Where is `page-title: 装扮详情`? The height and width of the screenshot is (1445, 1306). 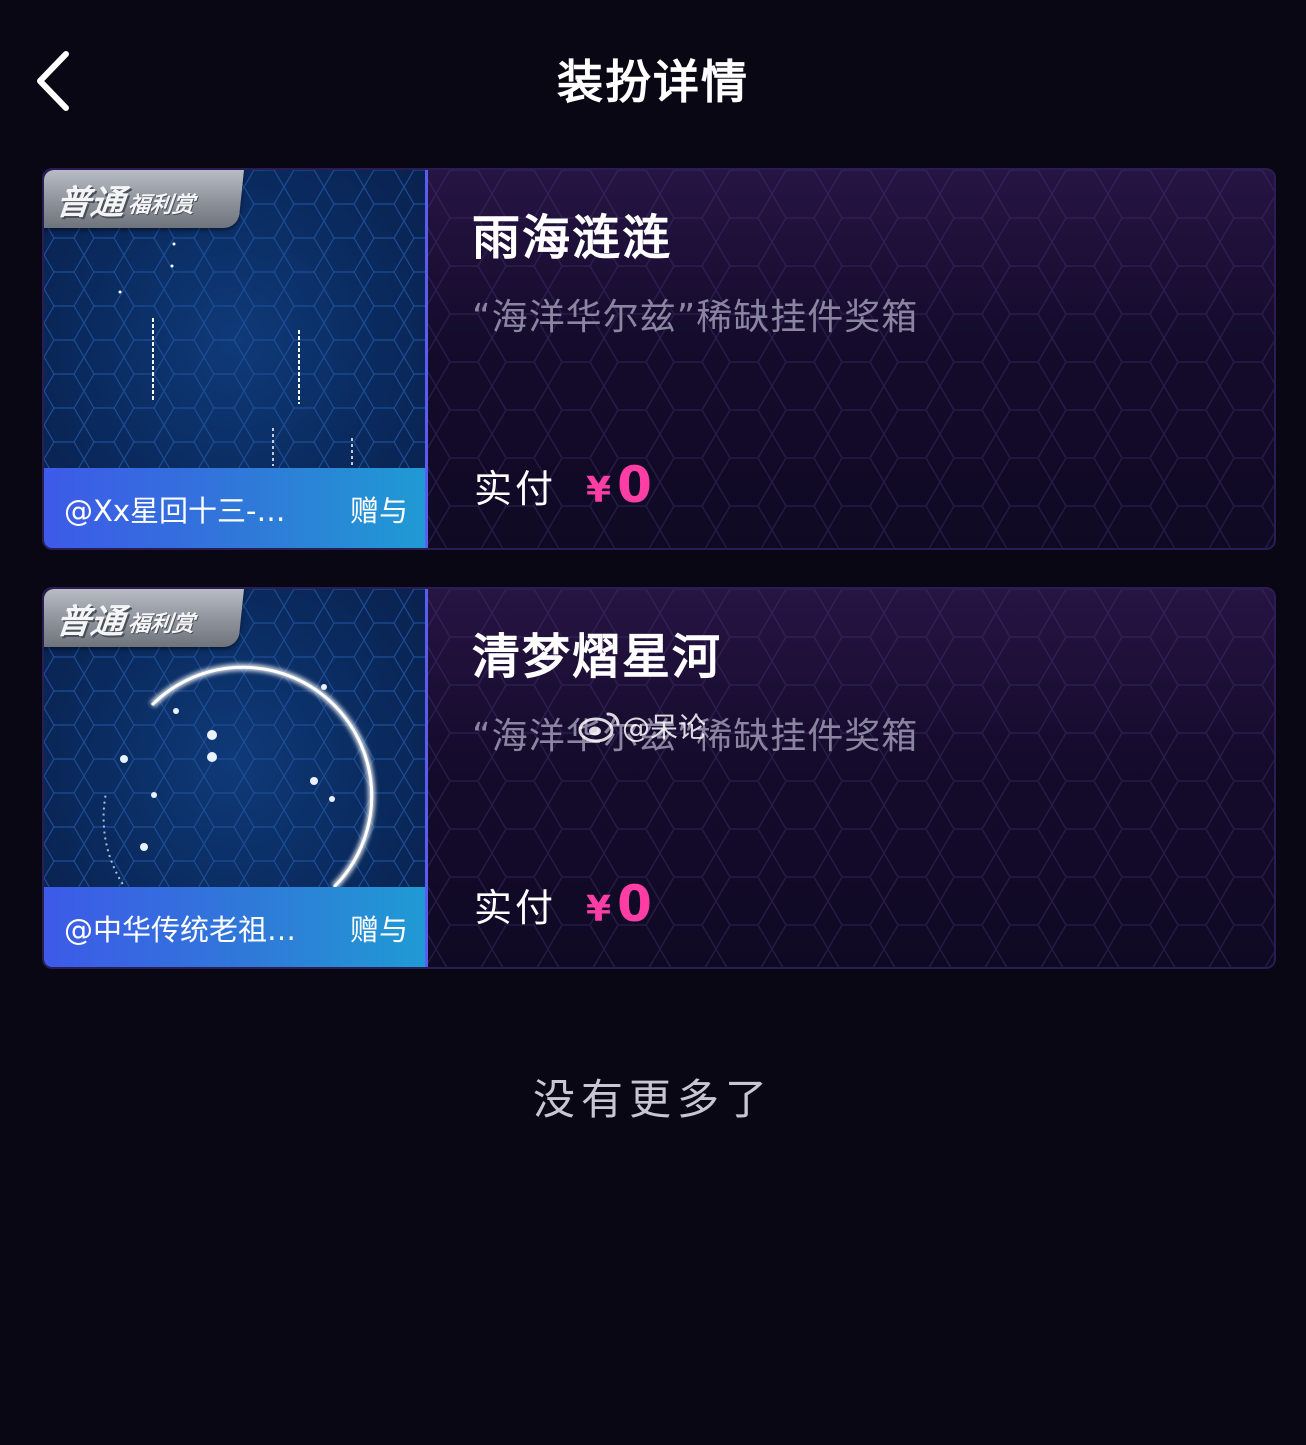
page-title: 装扮详情 is located at coordinates (653, 82).